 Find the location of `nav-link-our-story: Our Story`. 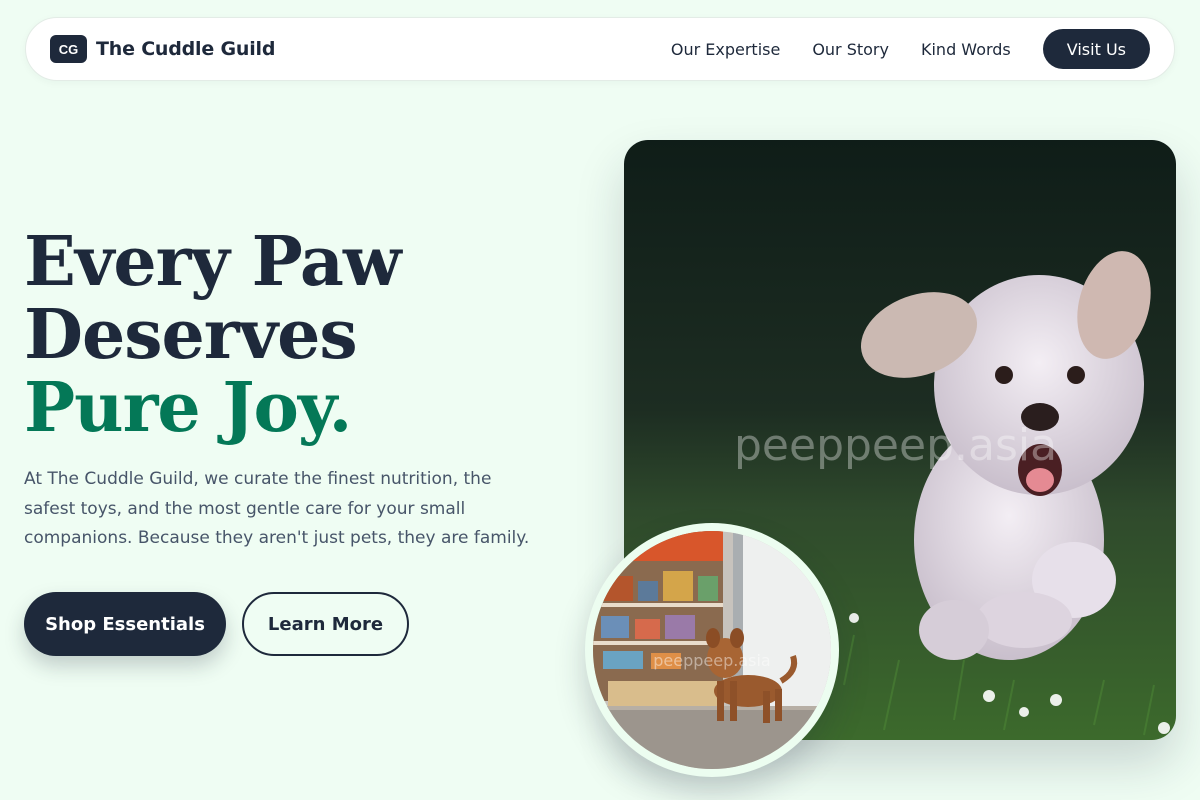

nav-link-our-story: Our Story is located at coordinates (850, 49).